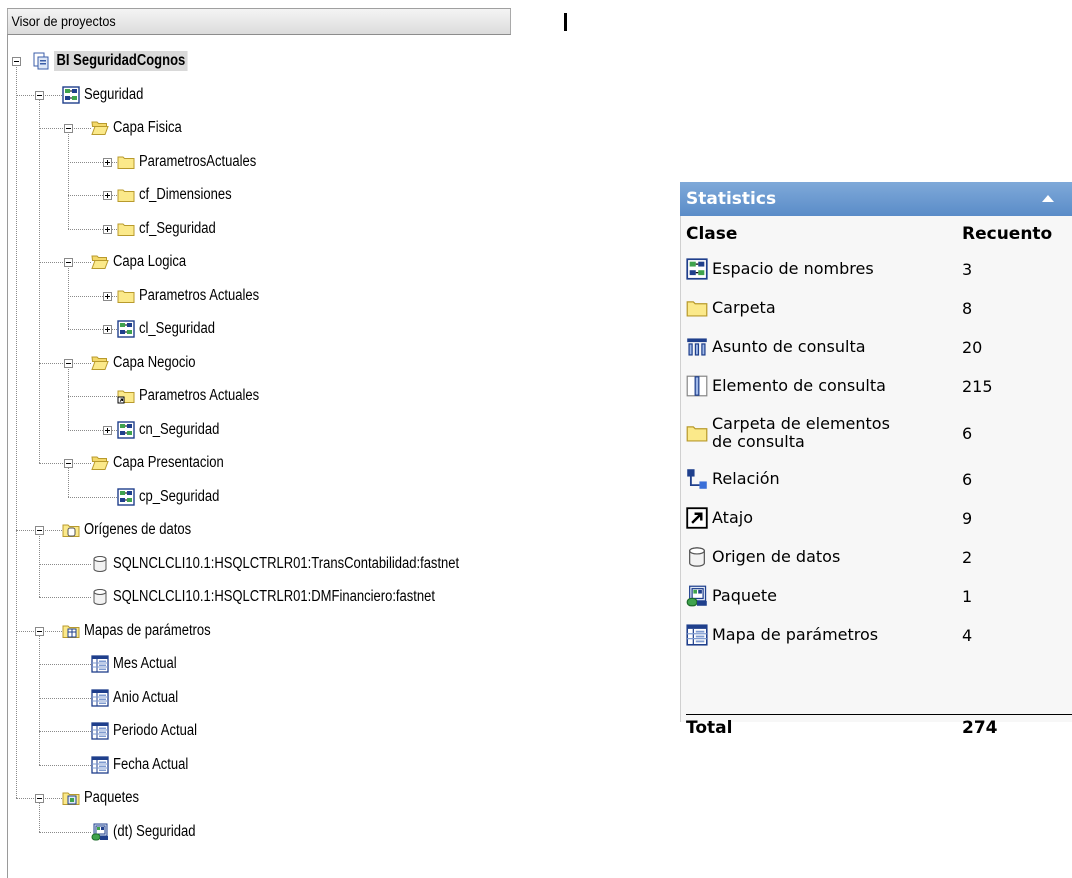  What do you see at coordinates (177, 328) in the screenshot?
I see `tree-node-label: cl_Seguridad` at bounding box center [177, 328].